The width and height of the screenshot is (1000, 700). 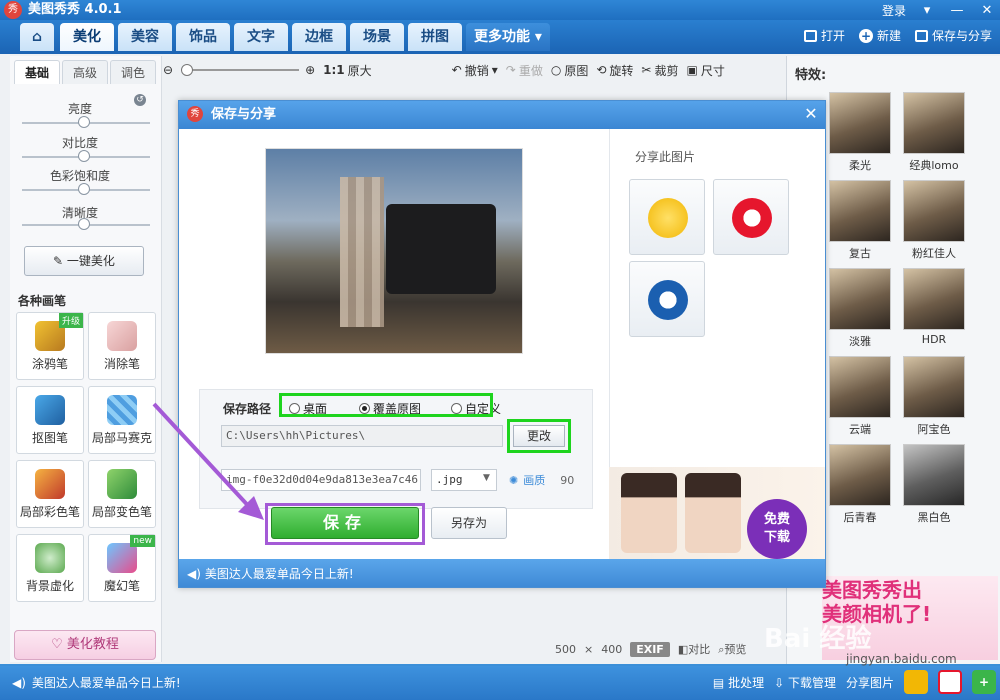 I want to click on effect-label: 经典lomo, so click(x=934, y=165).